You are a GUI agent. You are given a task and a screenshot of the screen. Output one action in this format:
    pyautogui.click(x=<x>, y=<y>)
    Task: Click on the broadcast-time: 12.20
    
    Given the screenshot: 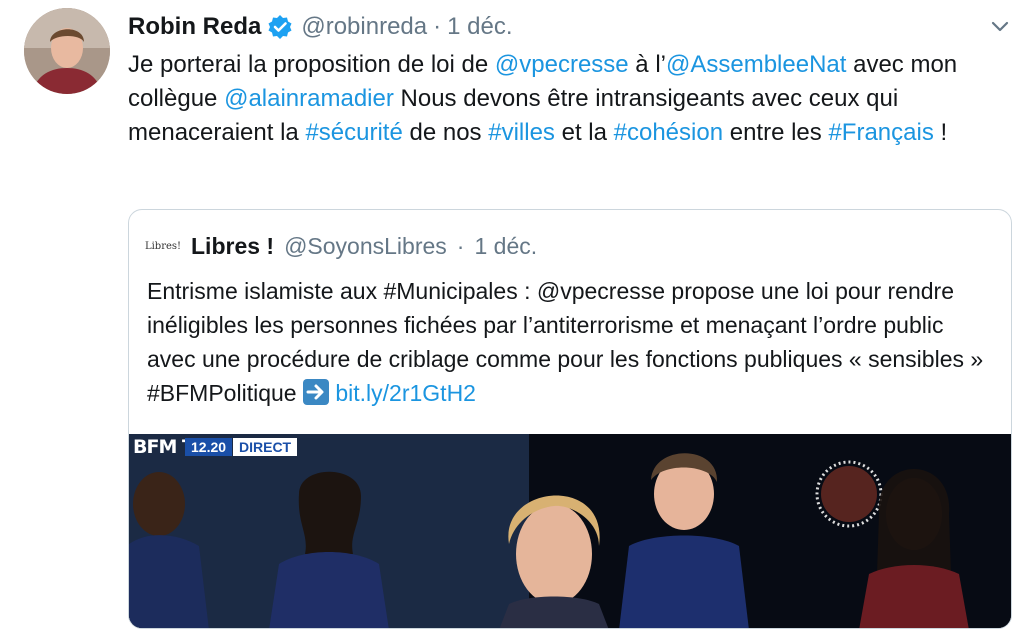 What is the action you would take?
    pyautogui.click(x=209, y=447)
    